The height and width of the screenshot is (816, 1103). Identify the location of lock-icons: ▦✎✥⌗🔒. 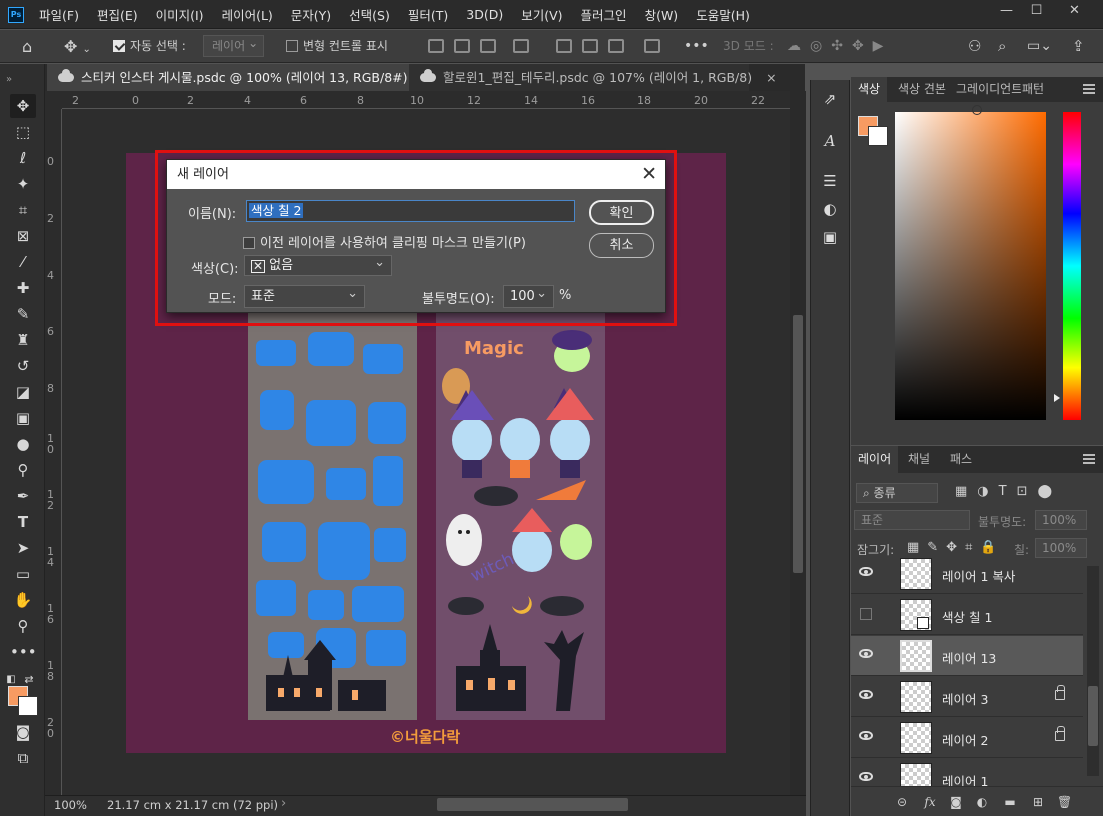
(956, 547).